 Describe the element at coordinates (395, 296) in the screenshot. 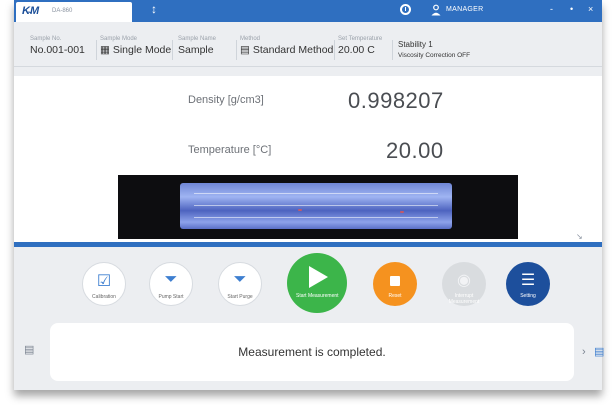

I see `reset-label: Reset` at that location.